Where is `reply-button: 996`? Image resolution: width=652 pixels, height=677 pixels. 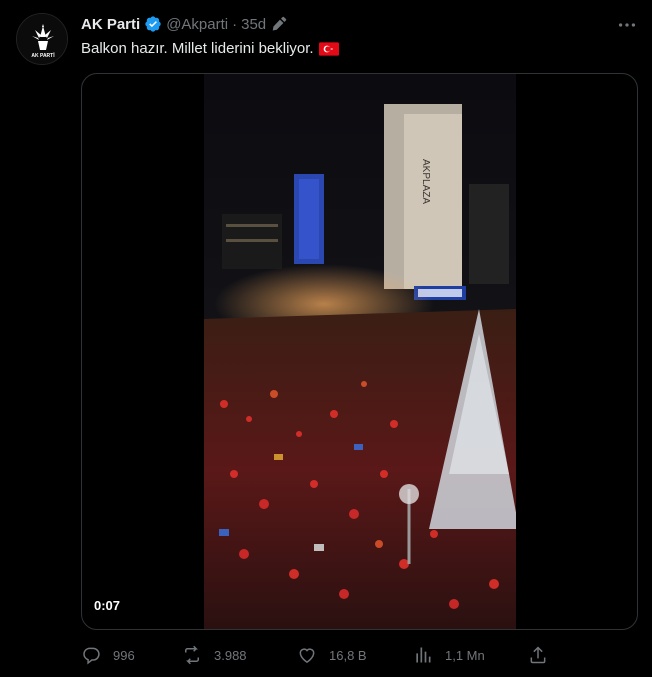
reply-button: 996 is located at coordinates (108, 655).